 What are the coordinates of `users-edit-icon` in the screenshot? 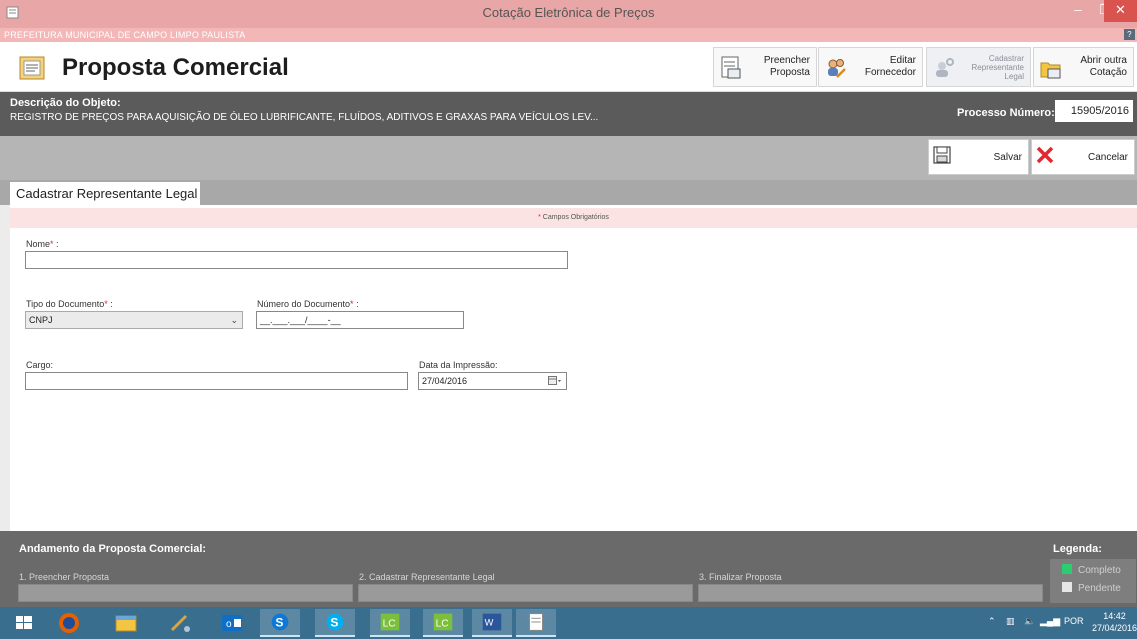 It's located at (837, 68).